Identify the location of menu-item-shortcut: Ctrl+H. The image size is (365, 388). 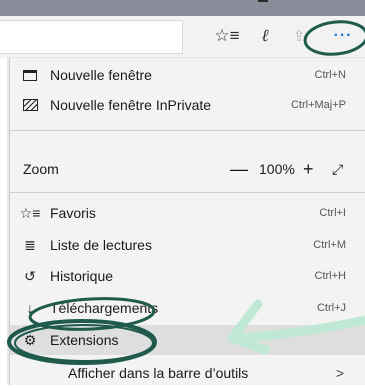
(330, 276).